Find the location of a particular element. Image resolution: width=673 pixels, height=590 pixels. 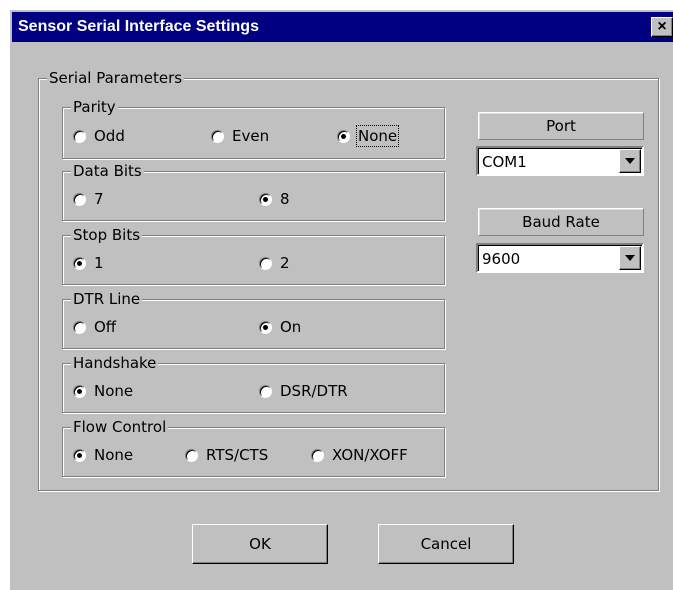

data-bits-8-option: 8 is located at coordinates (274, 199).